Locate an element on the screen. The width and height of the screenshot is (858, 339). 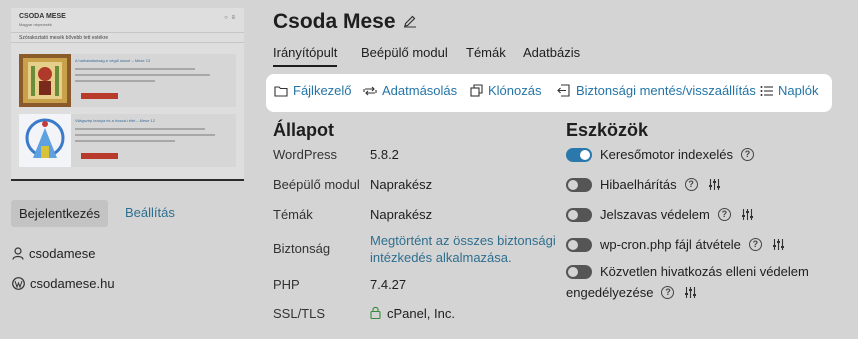
status-value-themes: Naprakész is located at coordinates (401, 214).